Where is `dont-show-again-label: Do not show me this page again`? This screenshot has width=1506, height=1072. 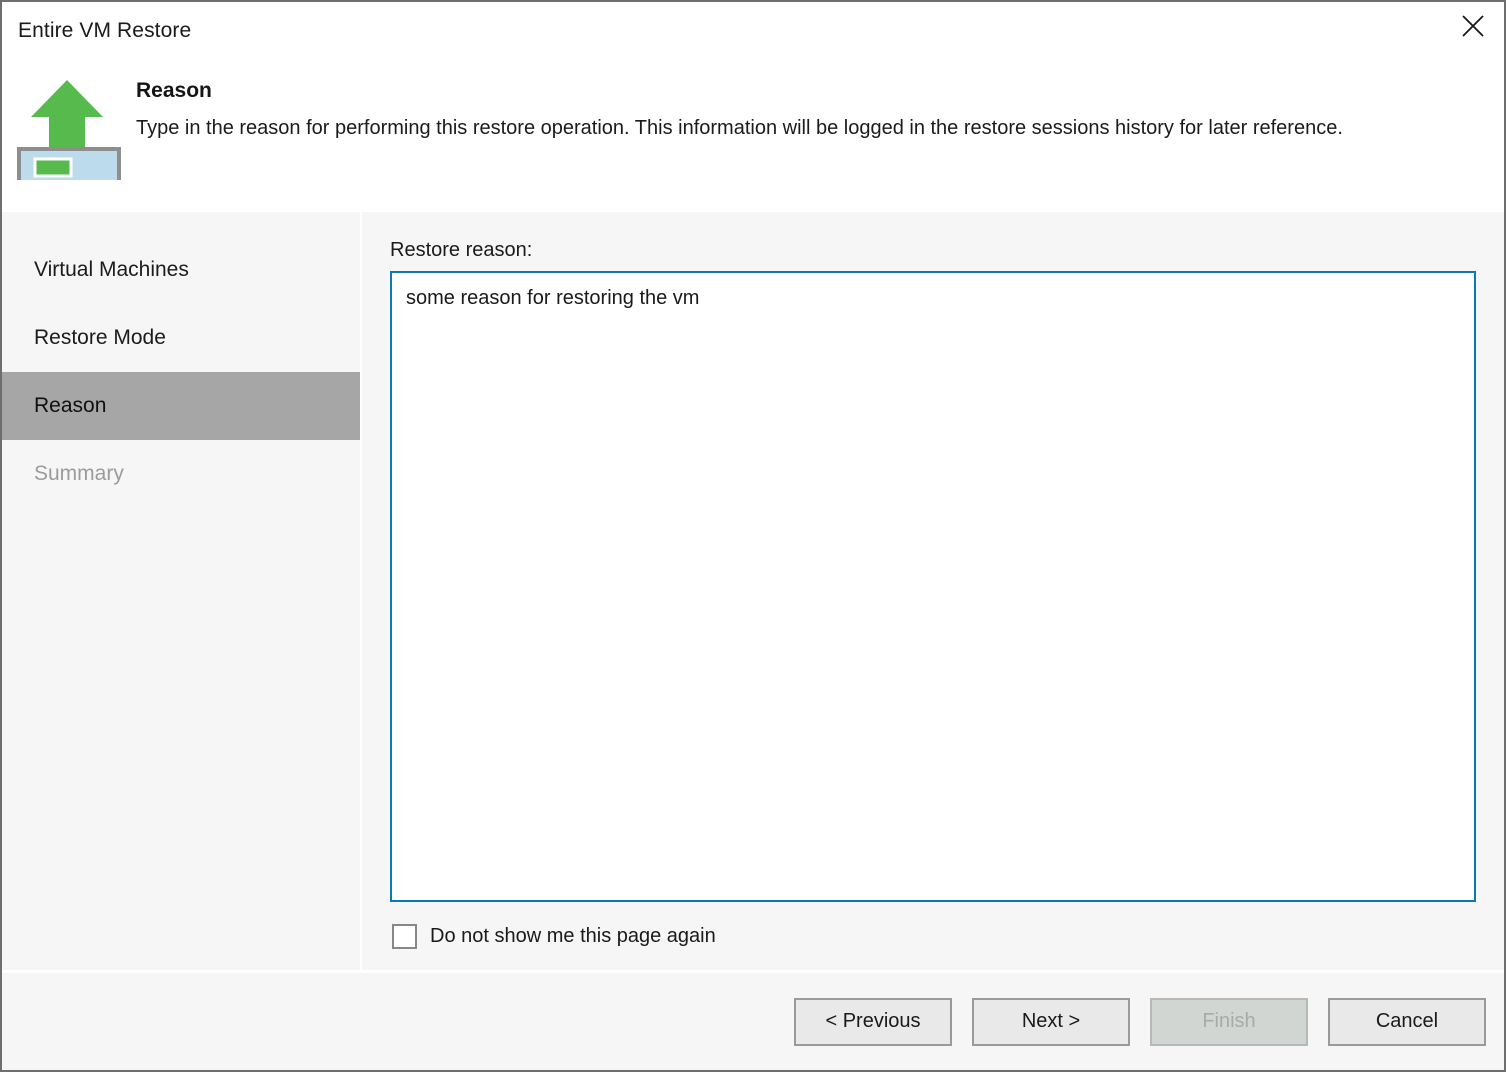 dont-show-again-label: Do not show me this page again is located at coordinates (573, 935).